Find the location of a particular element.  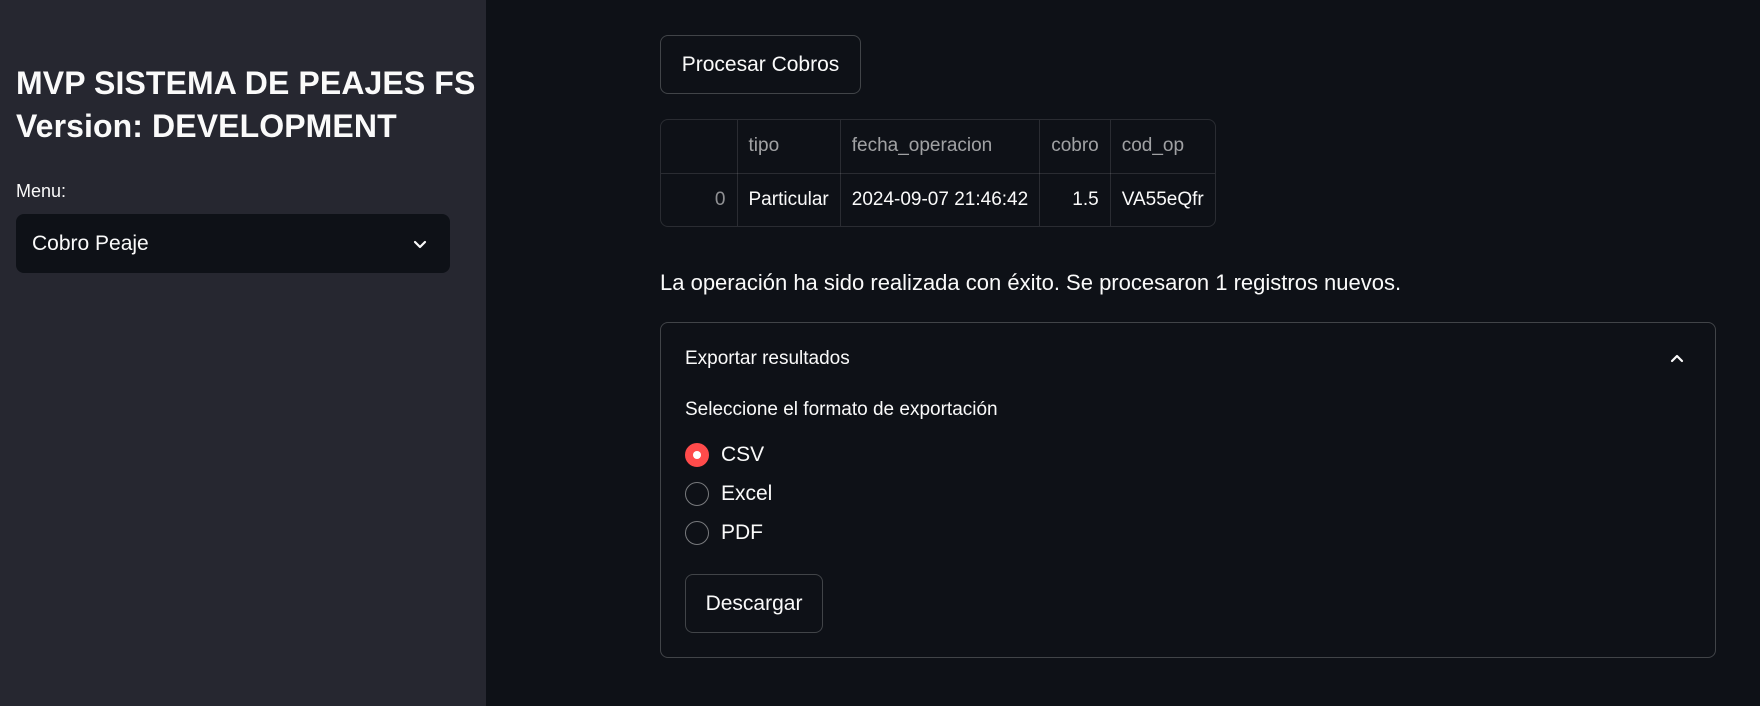

cell-cod-op: VA55eQfr is located at coordinates (1162, 199).